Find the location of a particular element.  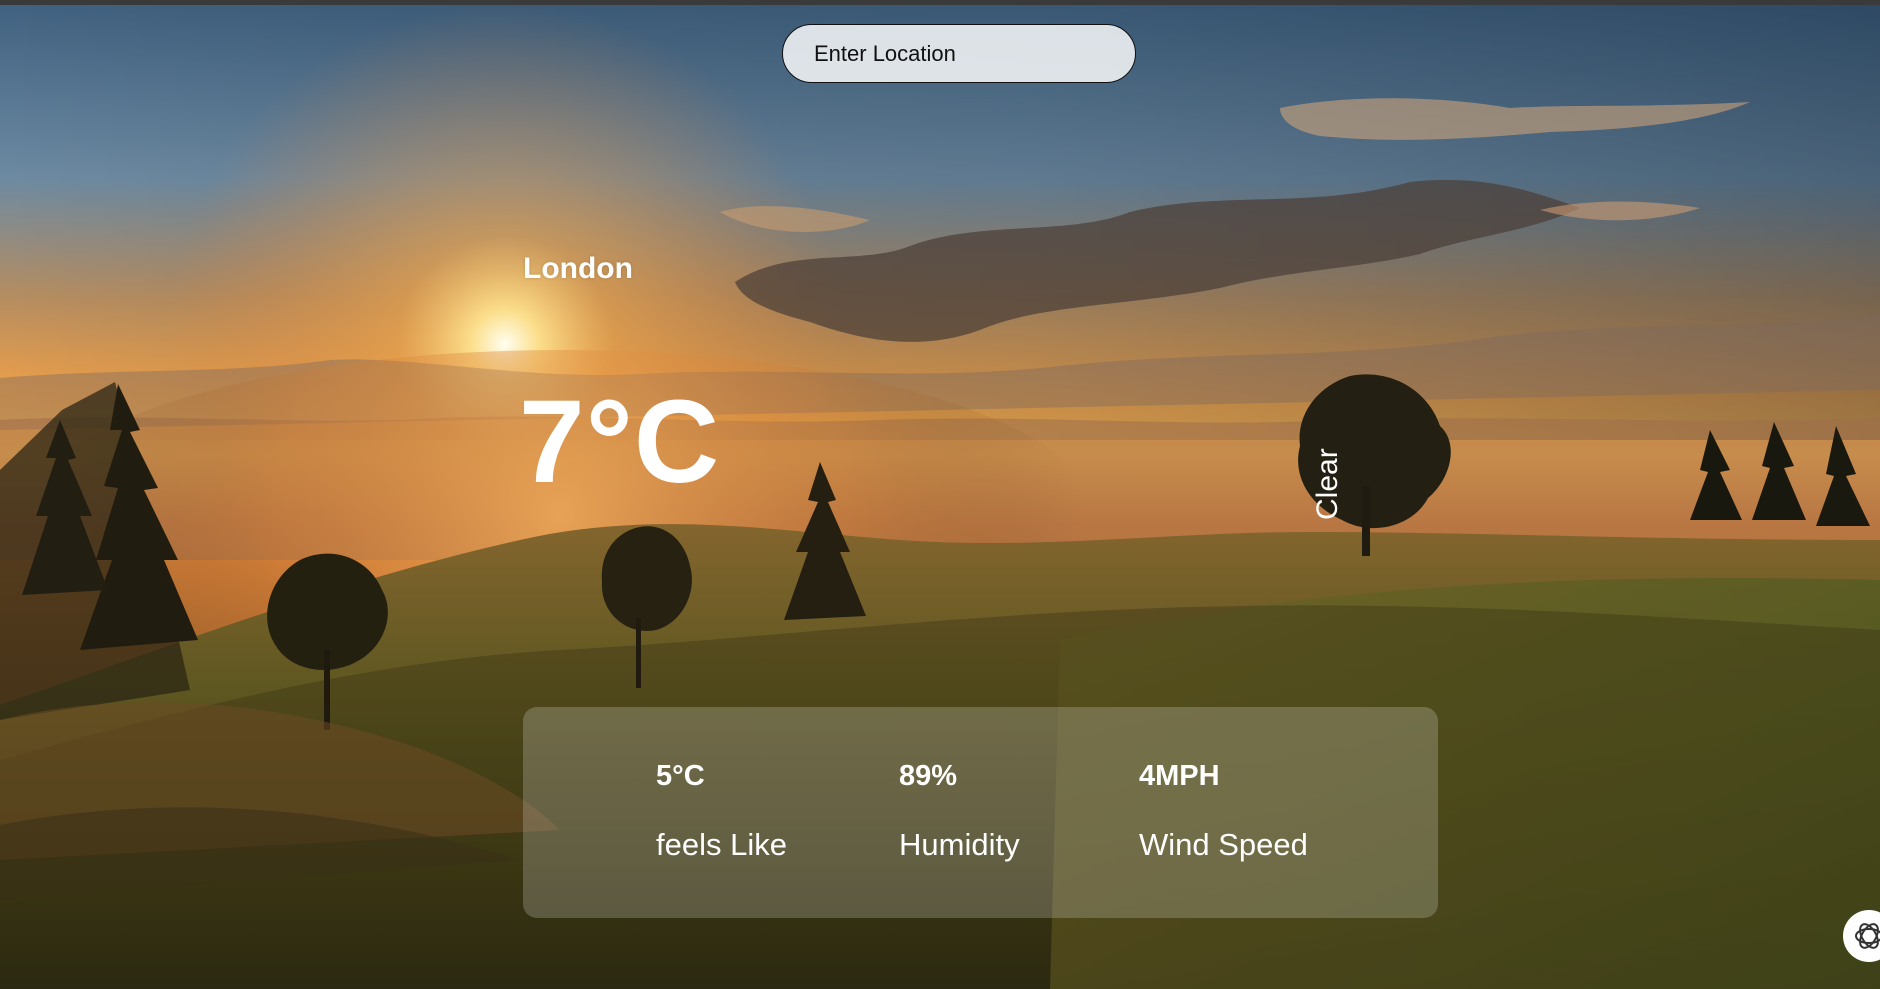

feels-like-stat: 5°C feels Like is located at coordinates (721, 811).